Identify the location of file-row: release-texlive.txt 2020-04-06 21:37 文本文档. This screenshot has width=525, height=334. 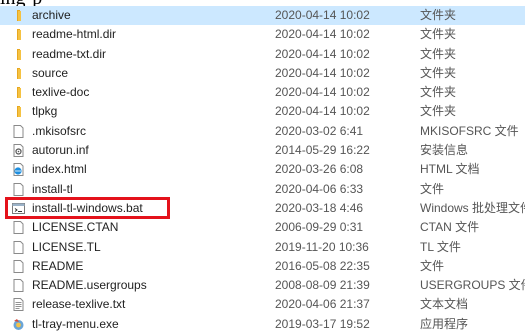
(262, 304).